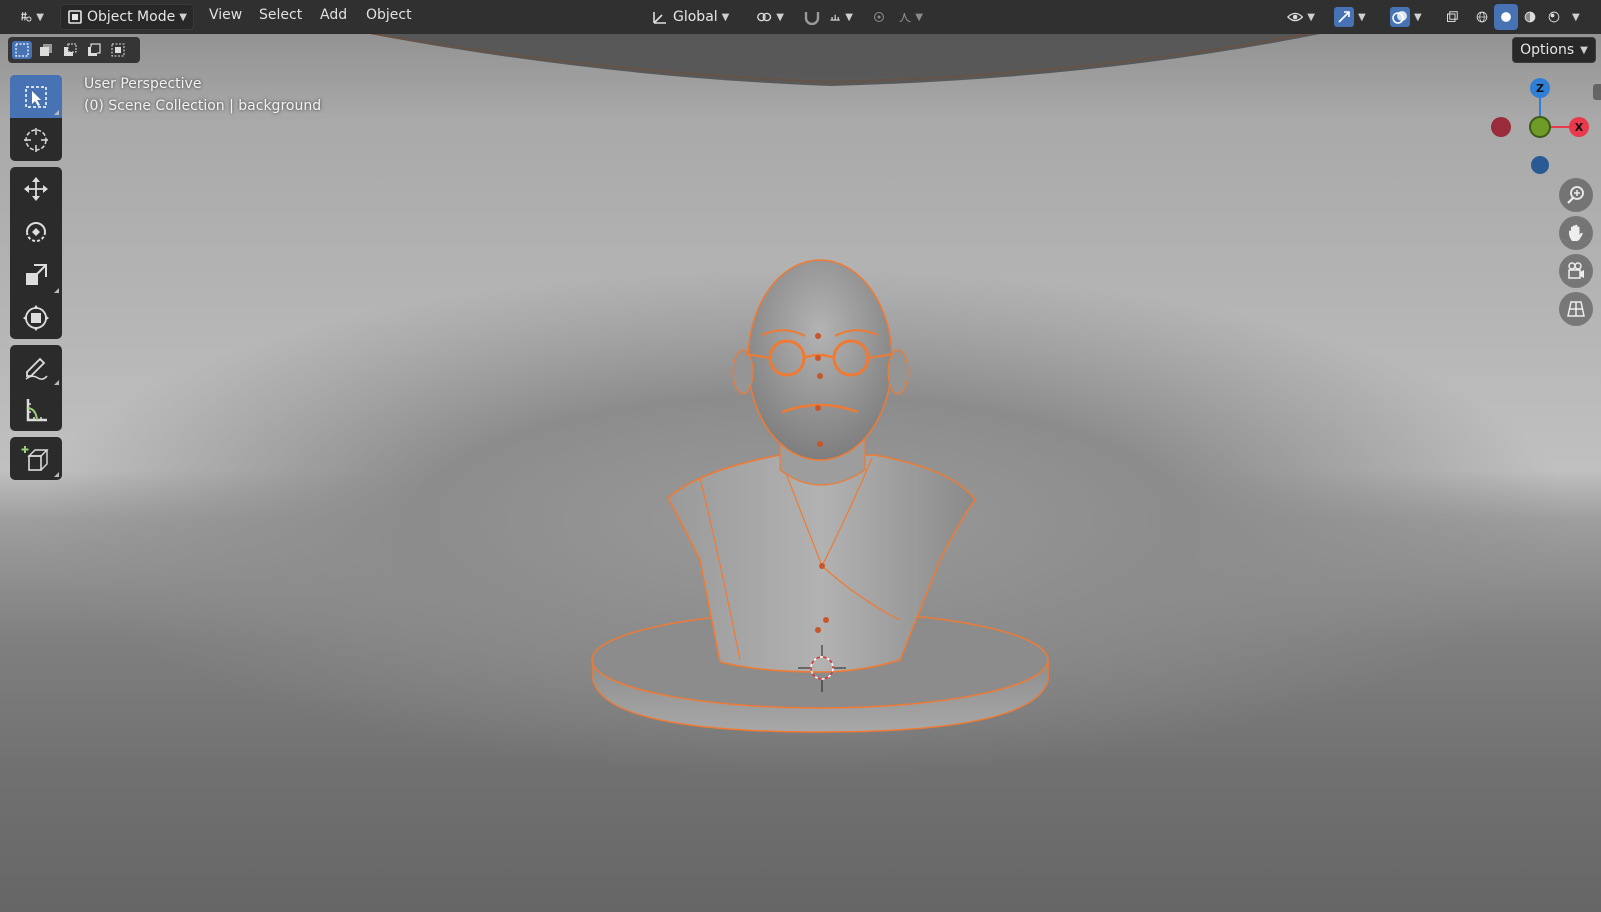  I want to click on navigation-gizmo: Z X, so click(1535, 129).